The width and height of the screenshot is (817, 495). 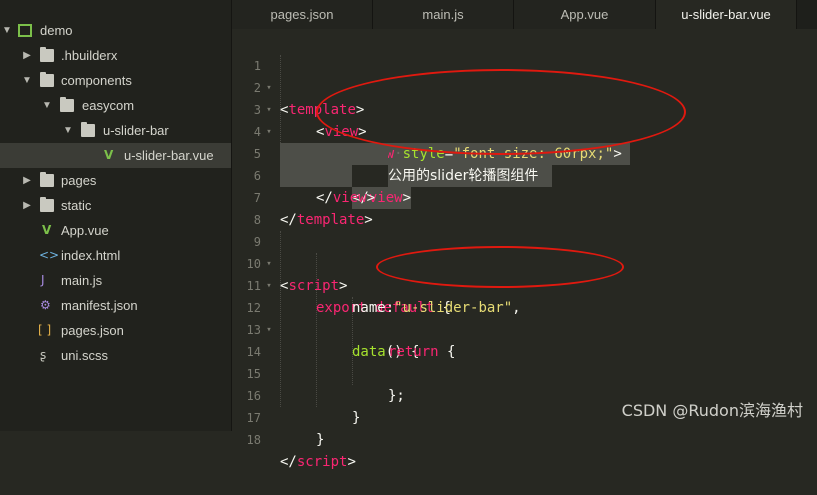 What do you see at coordinates (524, 372) in the screenshot?
I see `code-line: 15 };` at bounding box center [524, 372].